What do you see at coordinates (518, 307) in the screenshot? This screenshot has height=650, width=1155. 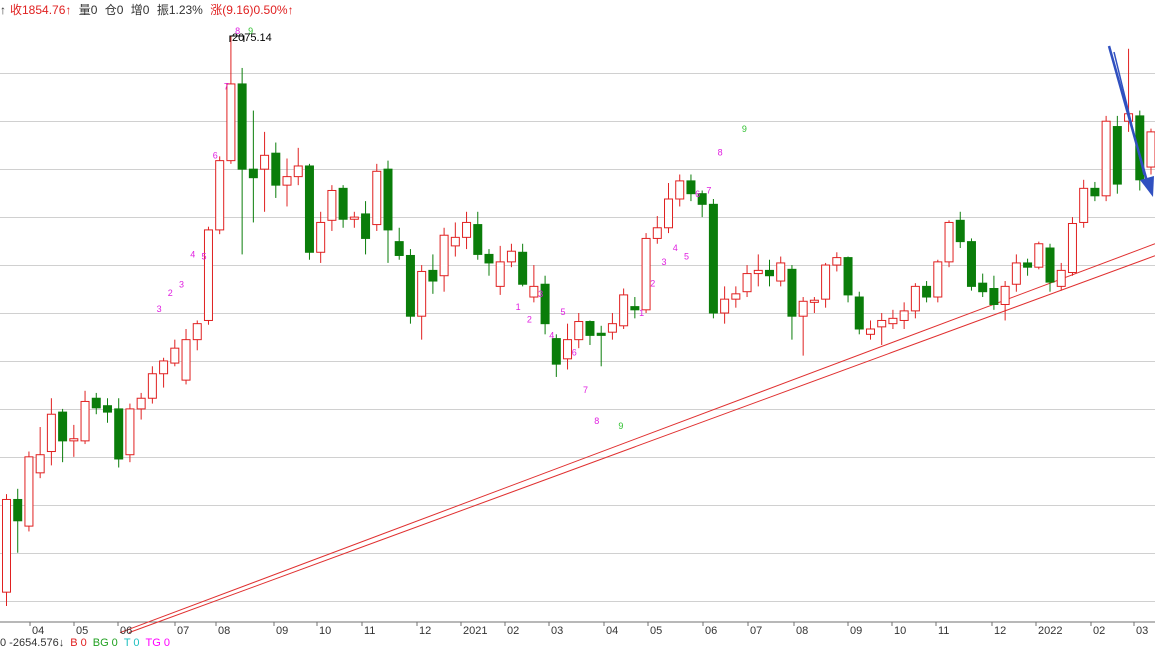 I see `count-marker: 1` at bounding box center [518, 307].